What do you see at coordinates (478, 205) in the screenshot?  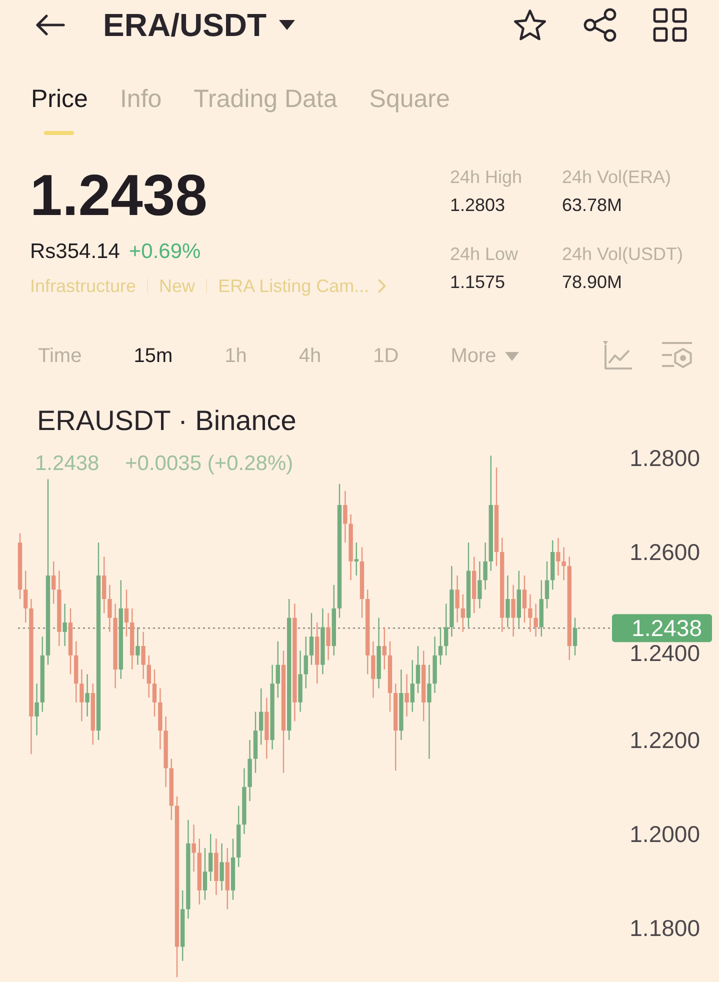 I see `stat-value: 1.2803` at bounding box center [478, 205].